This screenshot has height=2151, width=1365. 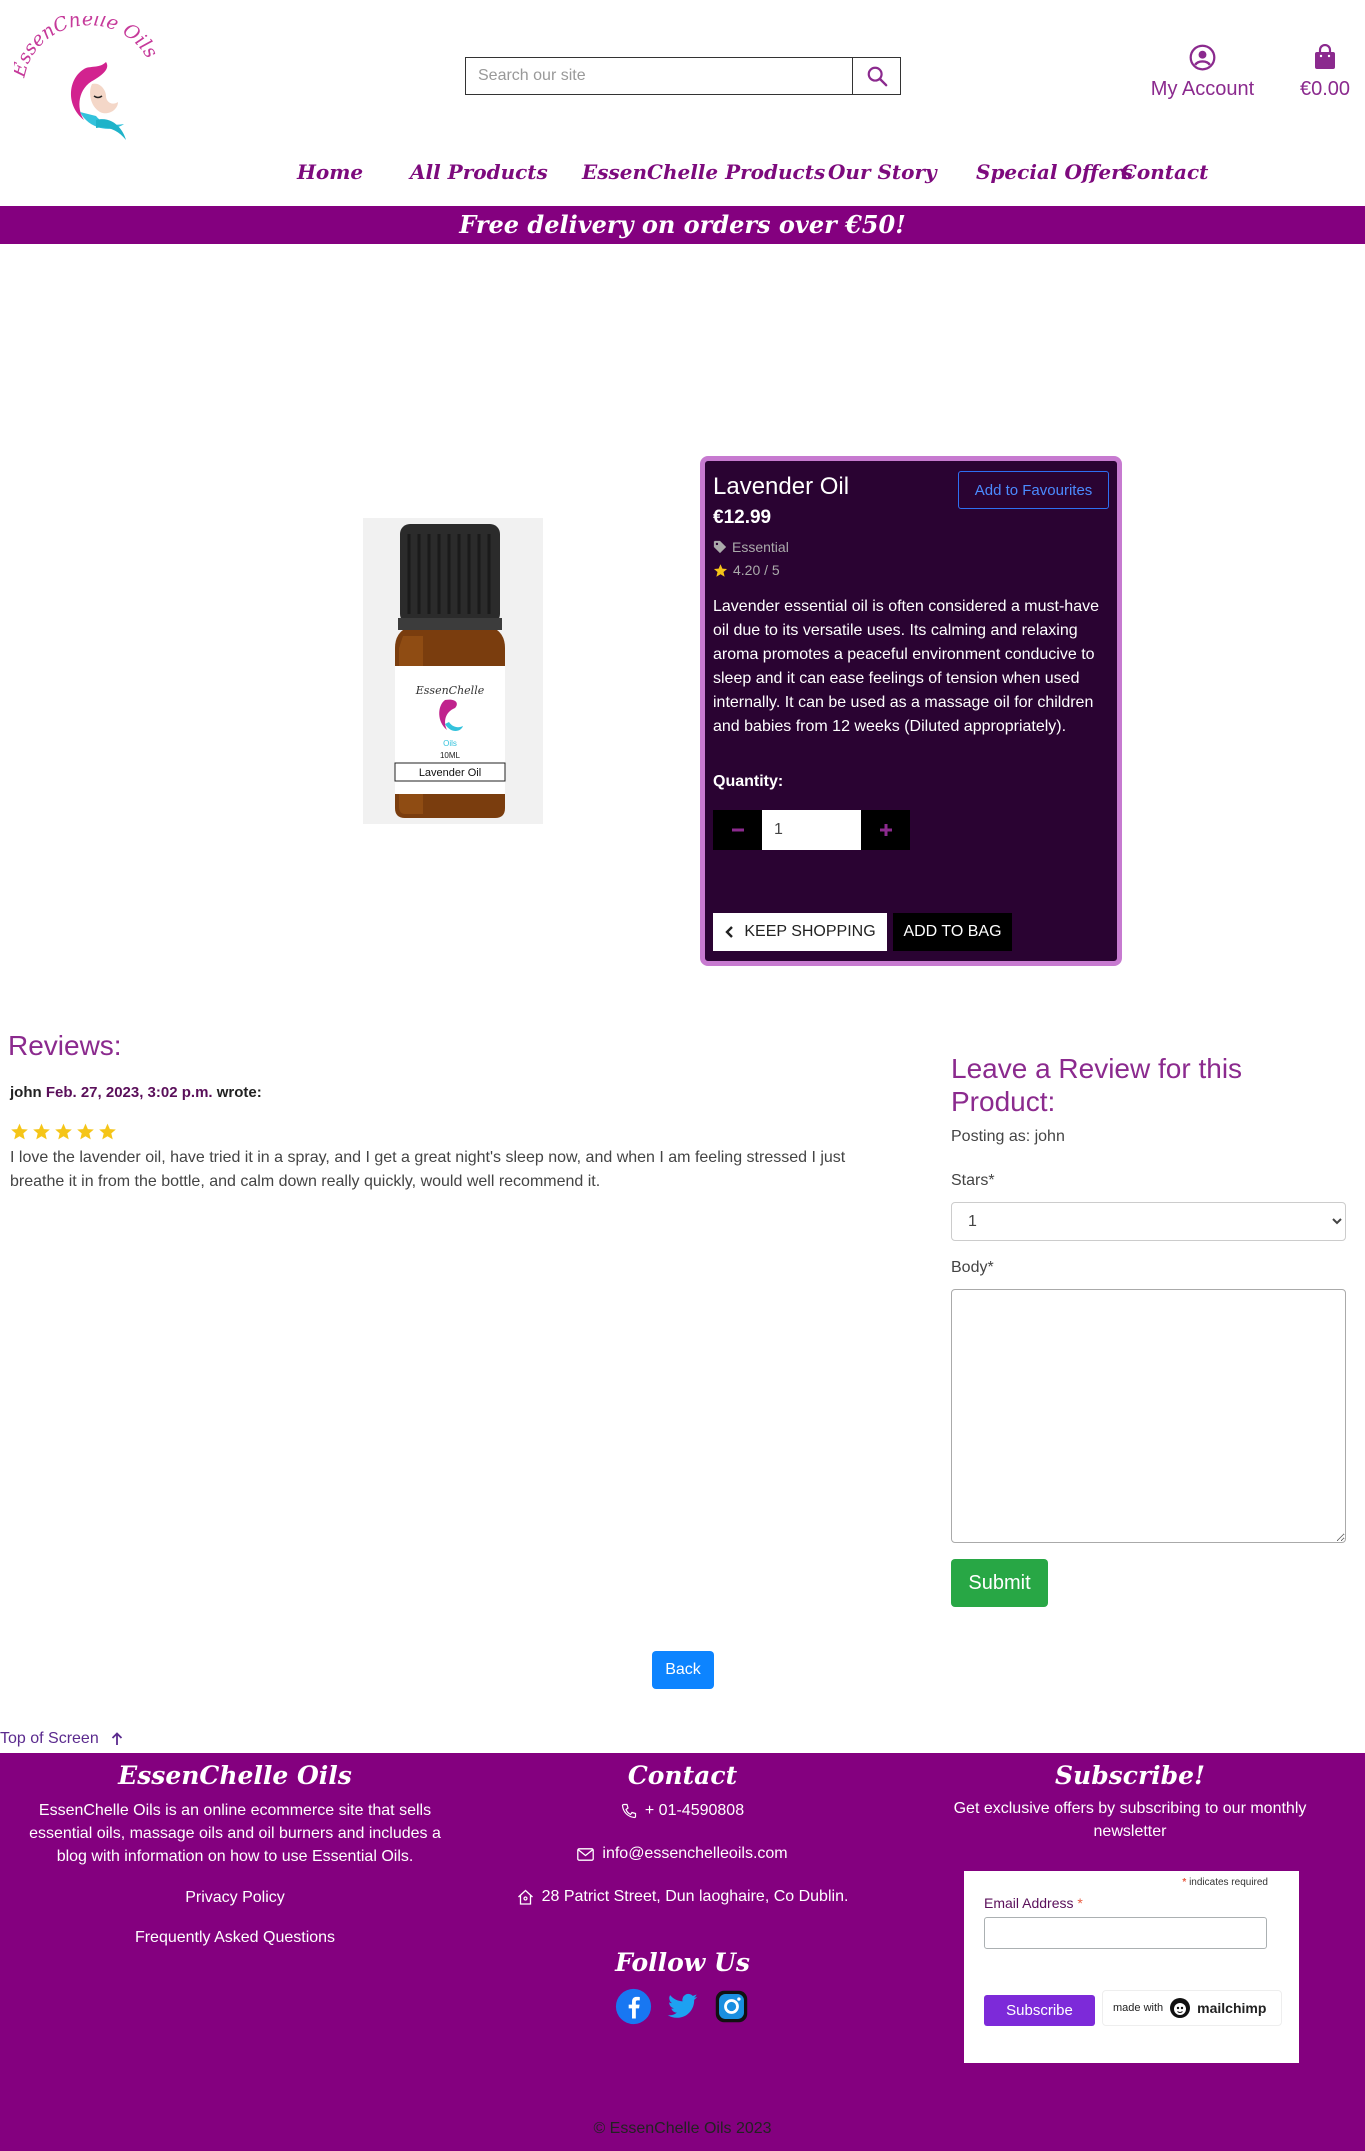 I want to click on contact-phone: + 01-4590808, so click(x=682, y=1811).